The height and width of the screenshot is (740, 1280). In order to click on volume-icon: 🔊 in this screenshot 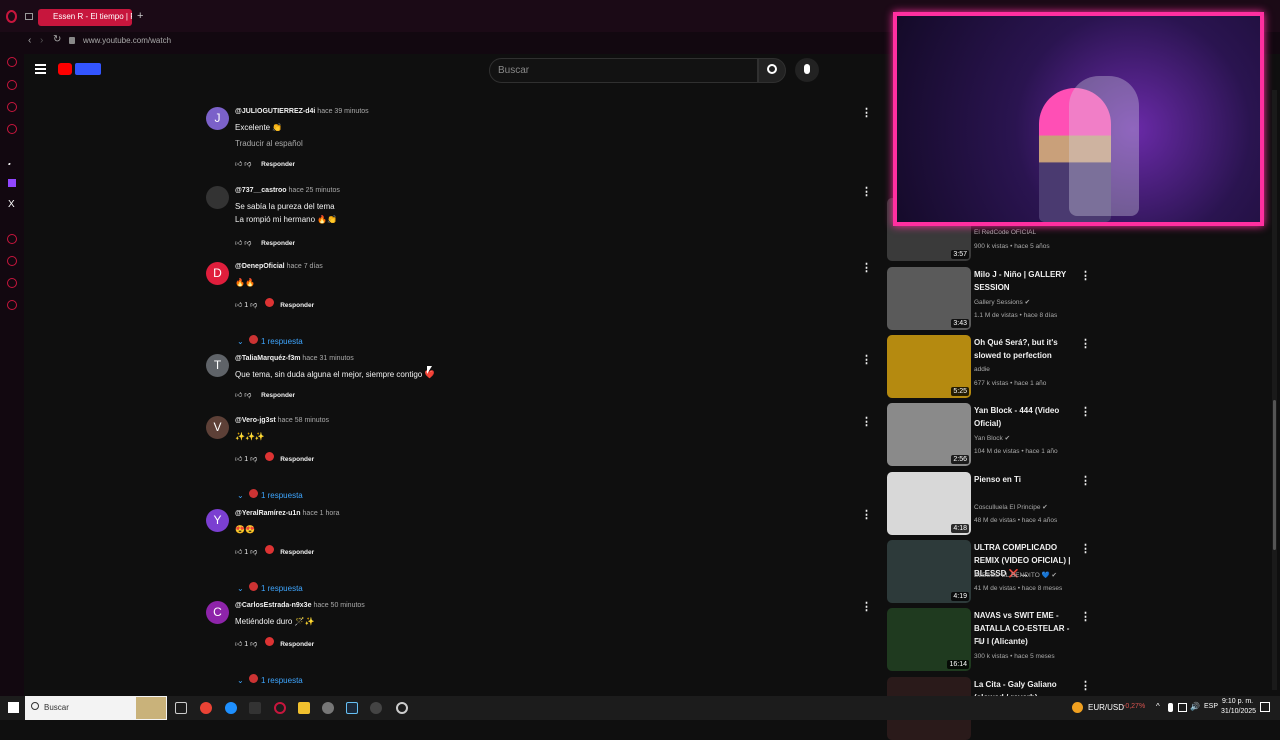, I will do `click(1195, 706)`.